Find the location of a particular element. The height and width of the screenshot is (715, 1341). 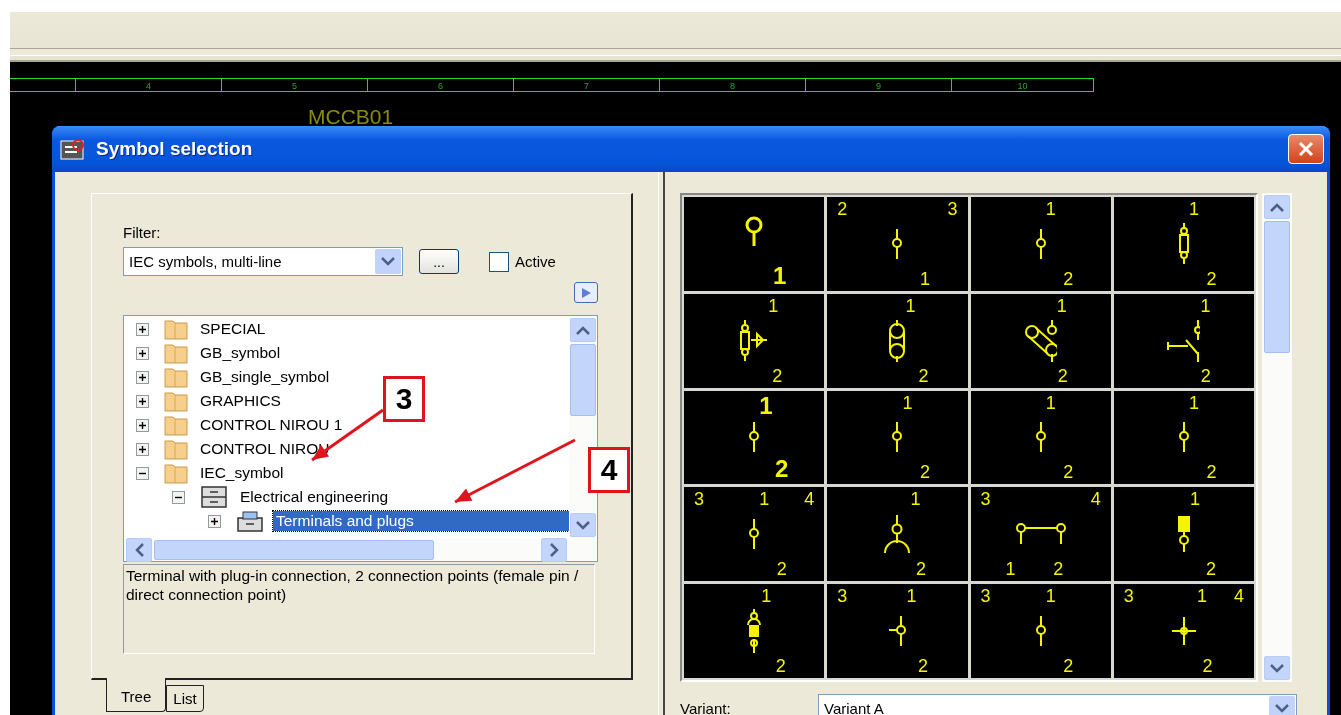

ruler-number: 4 is located at coordinates (149, 85).